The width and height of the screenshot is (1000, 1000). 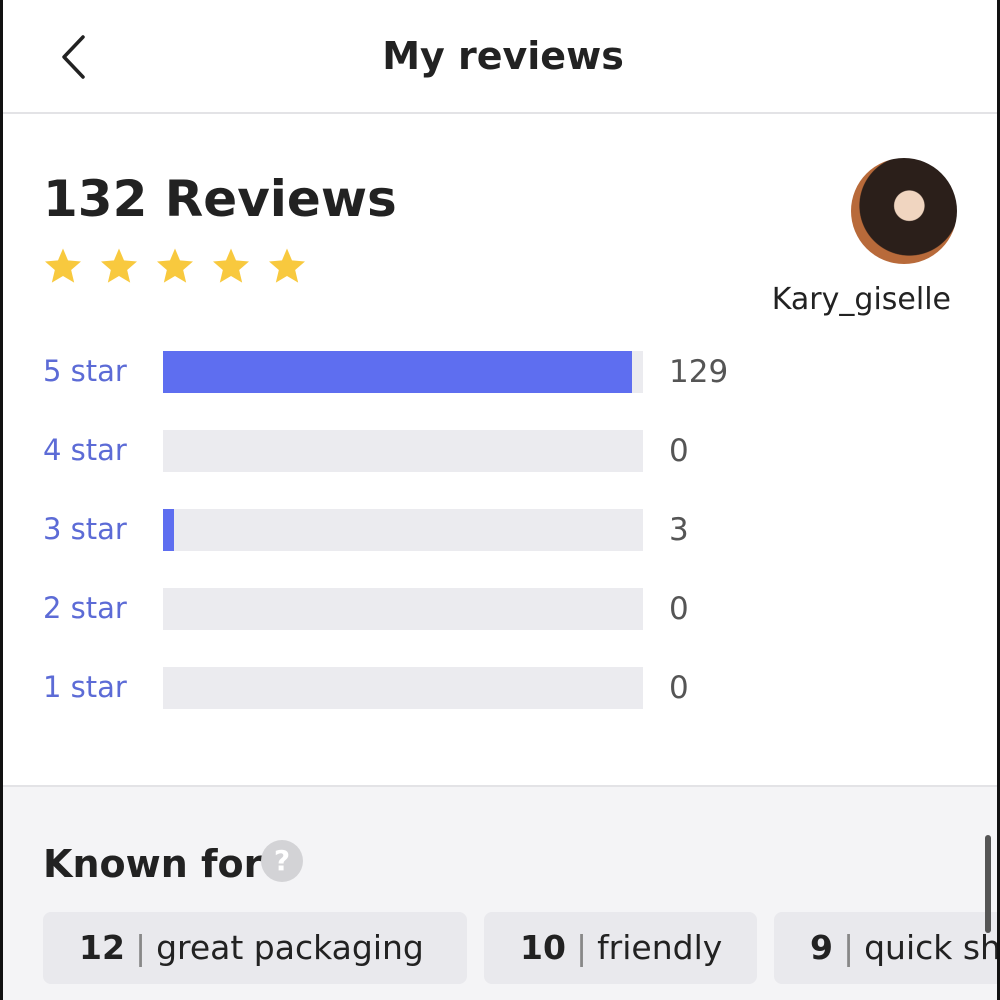 What do you see at coordinates (660, 947) in the screenshot?
I see `chip-label: friendly` at bounding box center [660, 947].